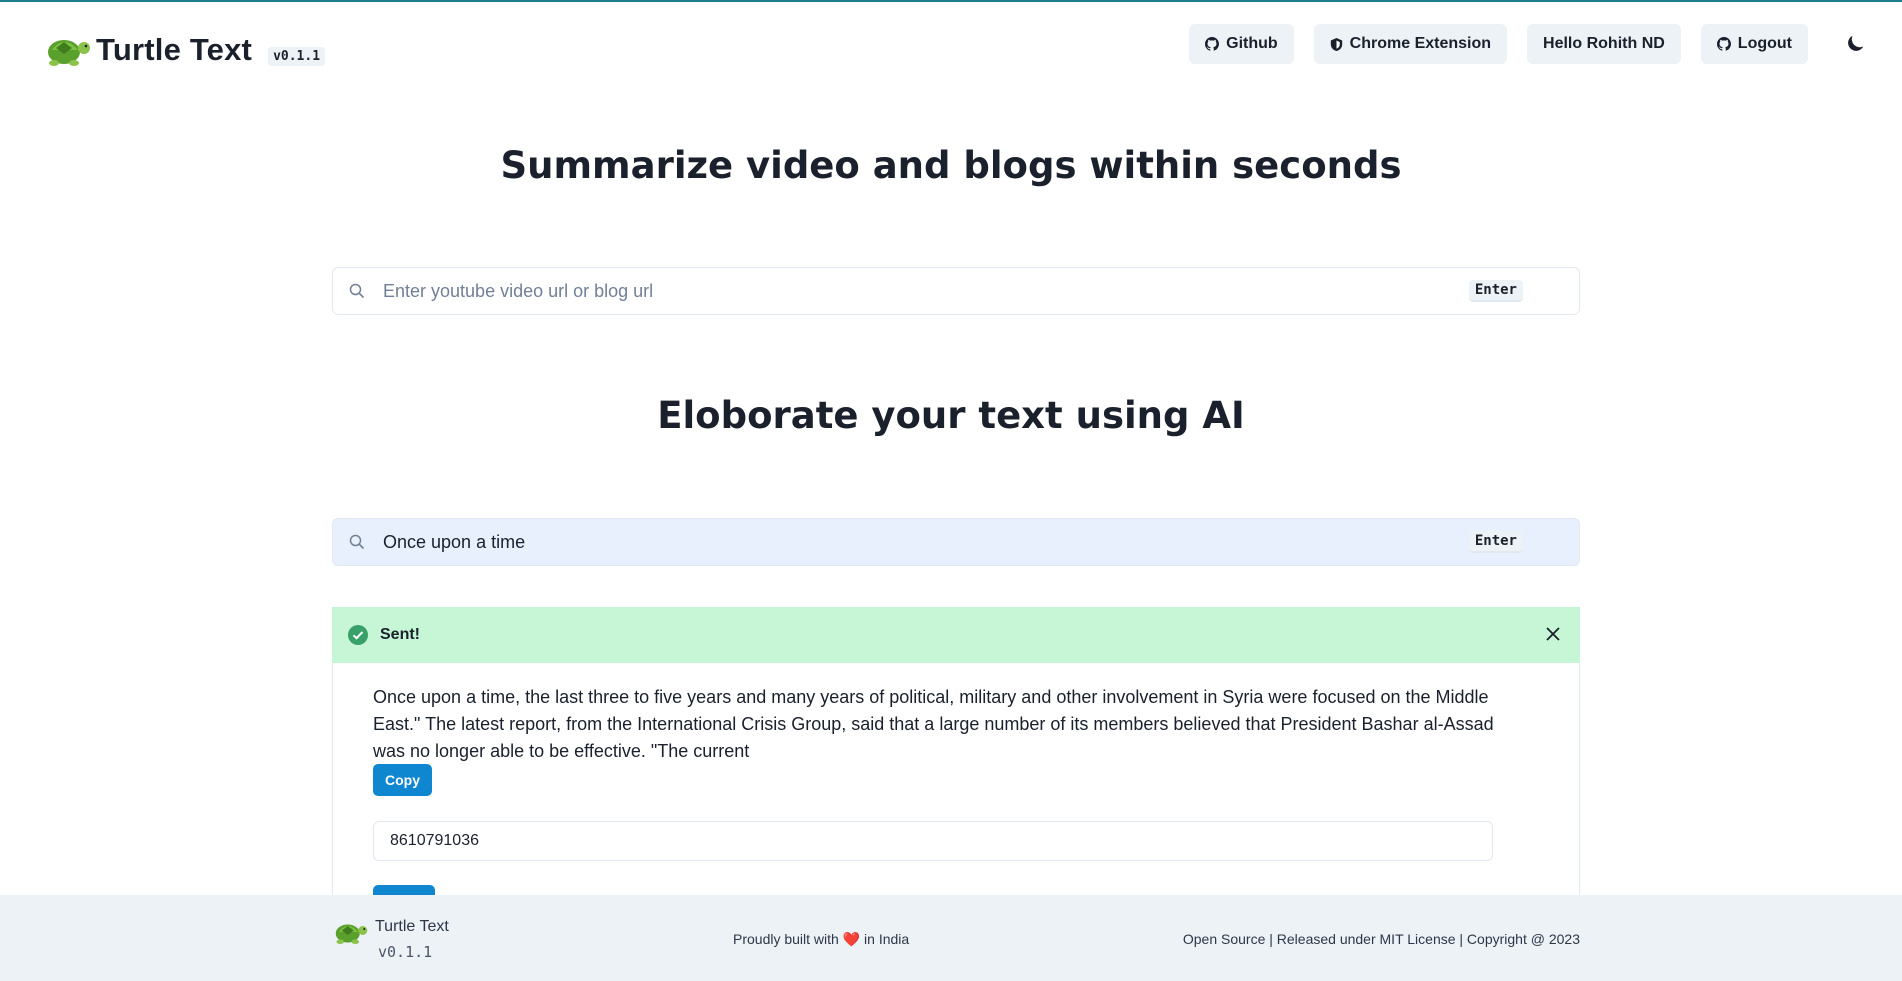  I want to click on summarize-url-input, so click(925, 291).